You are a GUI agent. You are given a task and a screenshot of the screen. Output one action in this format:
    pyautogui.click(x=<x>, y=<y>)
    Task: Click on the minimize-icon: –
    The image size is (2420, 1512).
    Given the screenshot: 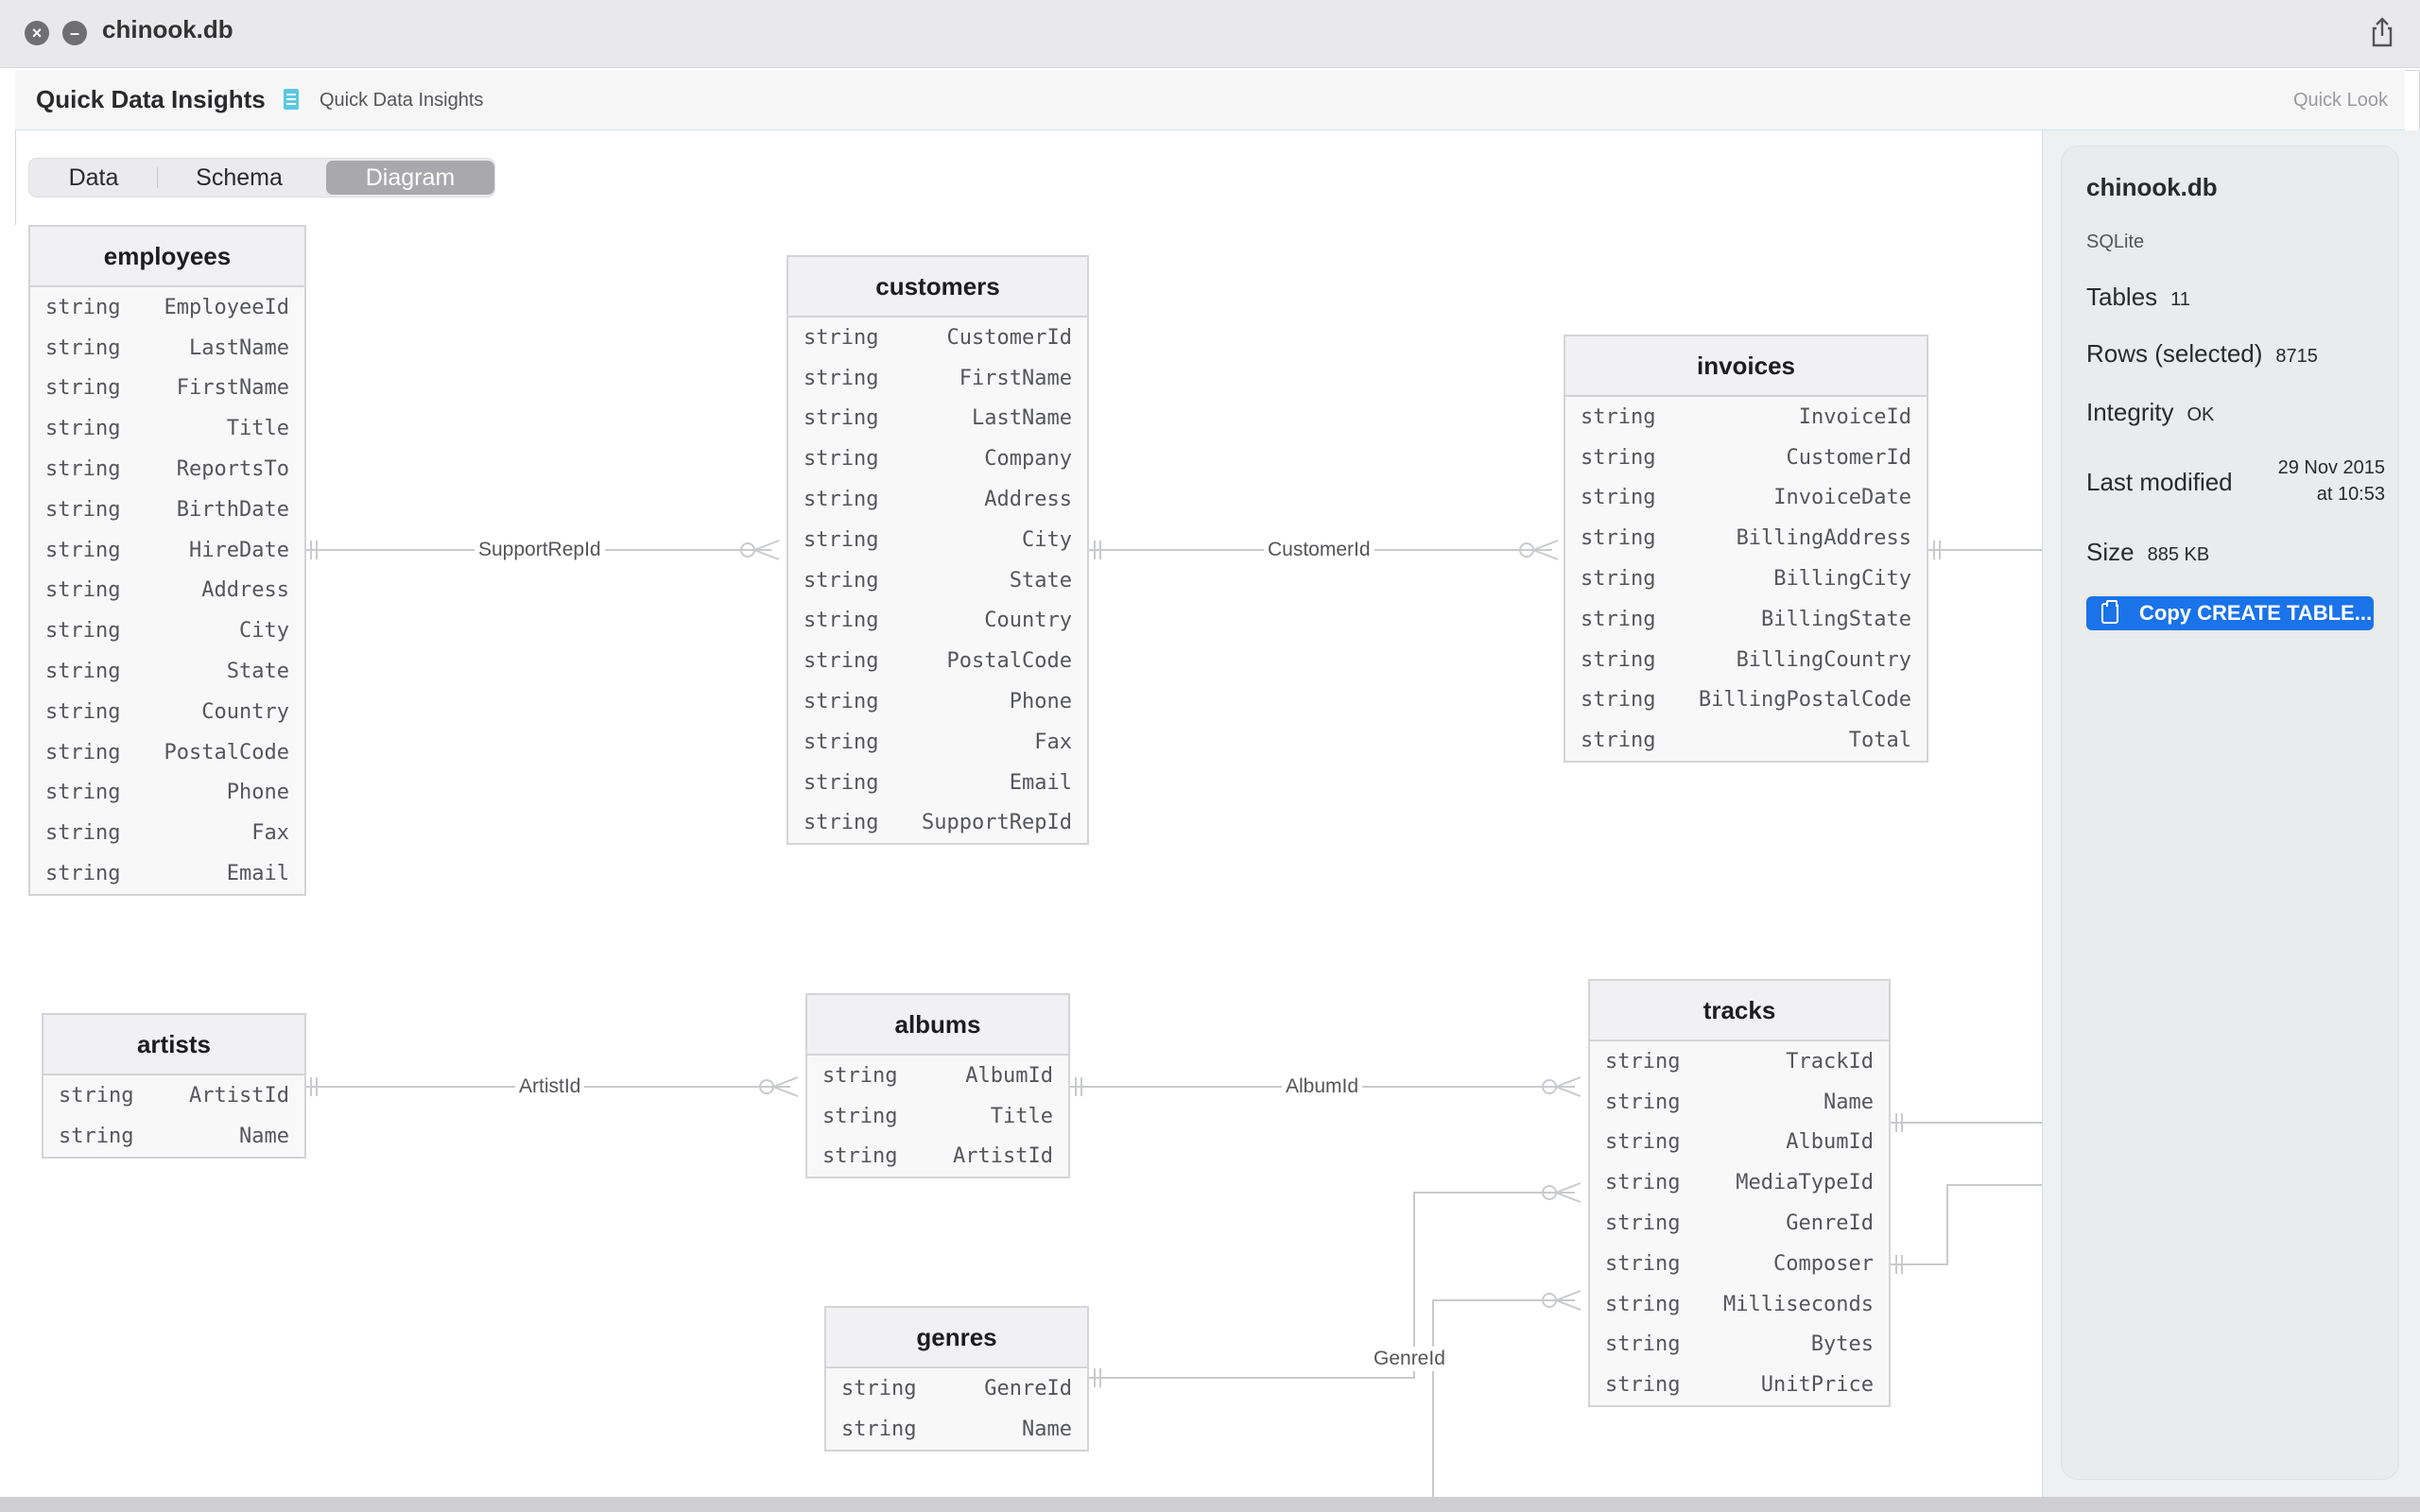 What is the action you would take?
    pyautogui.click(x=74, y=33)
    